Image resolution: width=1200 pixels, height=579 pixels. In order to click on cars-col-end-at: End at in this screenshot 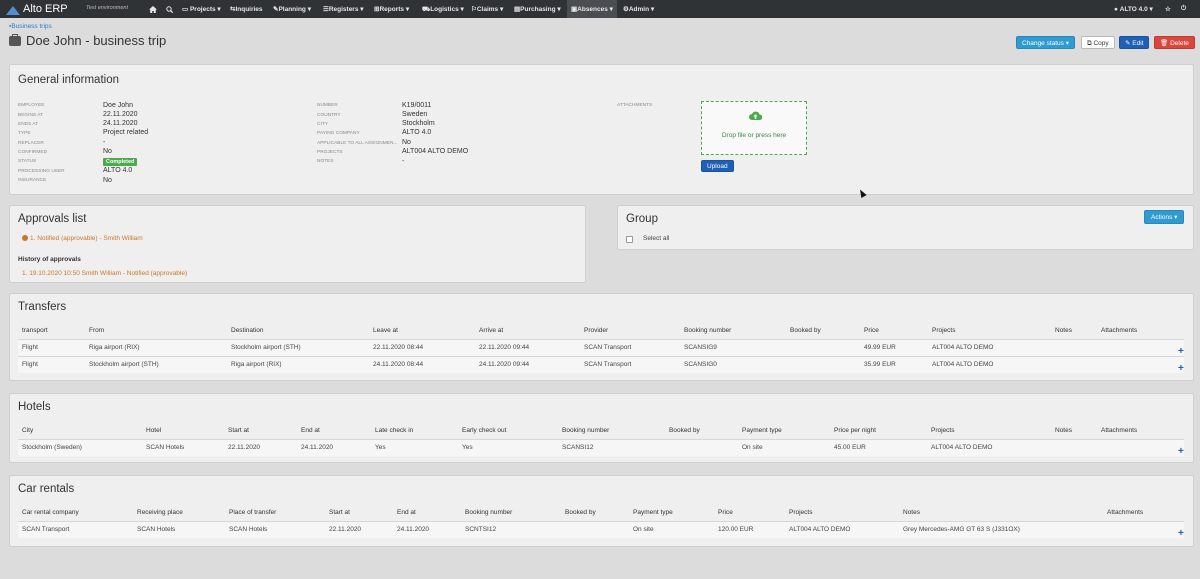, I will do `click(406, 512)`.